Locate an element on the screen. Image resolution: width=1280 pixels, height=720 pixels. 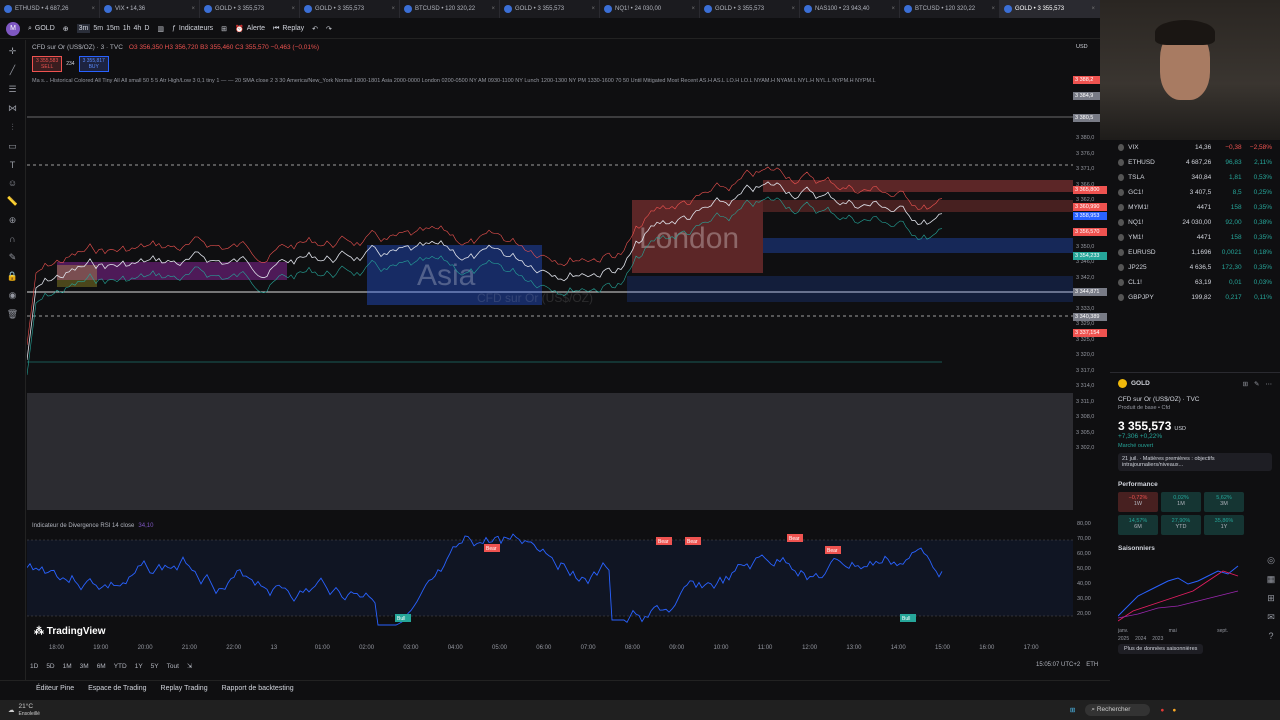
watchlist-row: CL1! 63,19 0,01 0,03% is located at coordinates (1195, 282).